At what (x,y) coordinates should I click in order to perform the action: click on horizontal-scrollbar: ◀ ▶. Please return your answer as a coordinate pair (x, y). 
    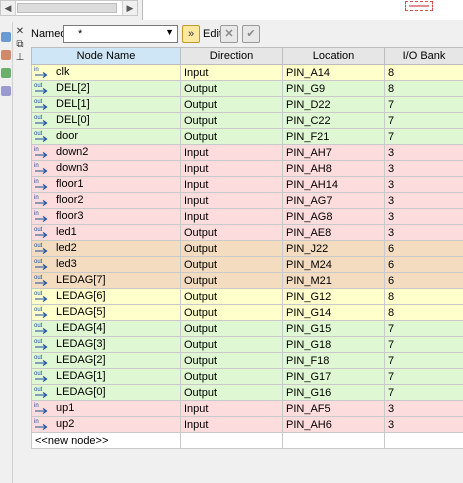
    Looking at the image, I should click on (69, 8).